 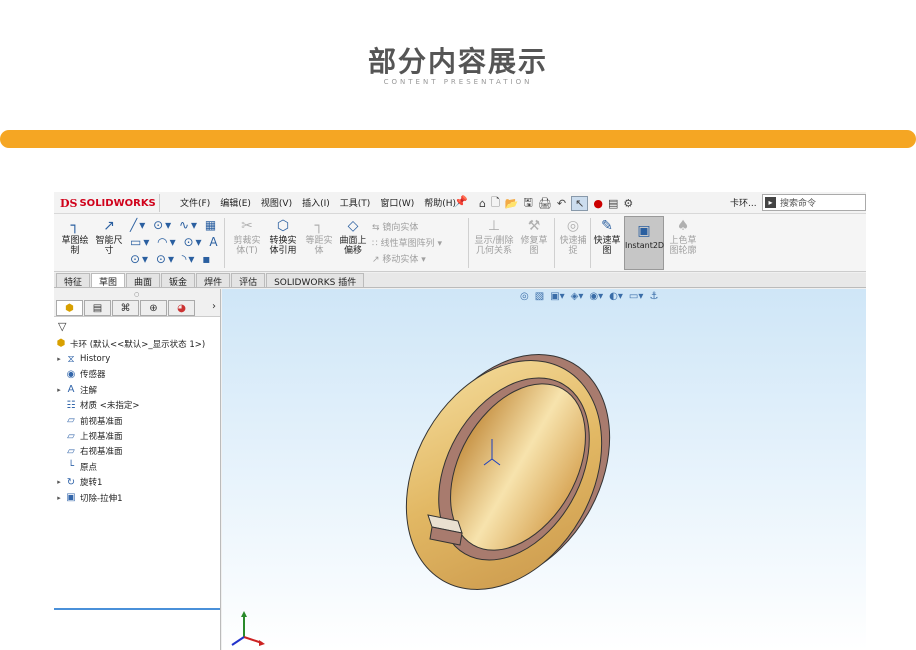 I want to click on mirror-entities-button: ⇆ 镜向实体, so click(x=395, y=226).